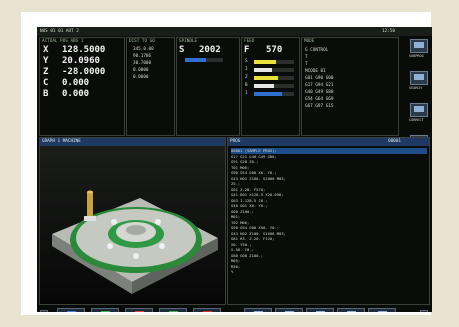  I want to click on softkey-subprog, so click(419, 46).